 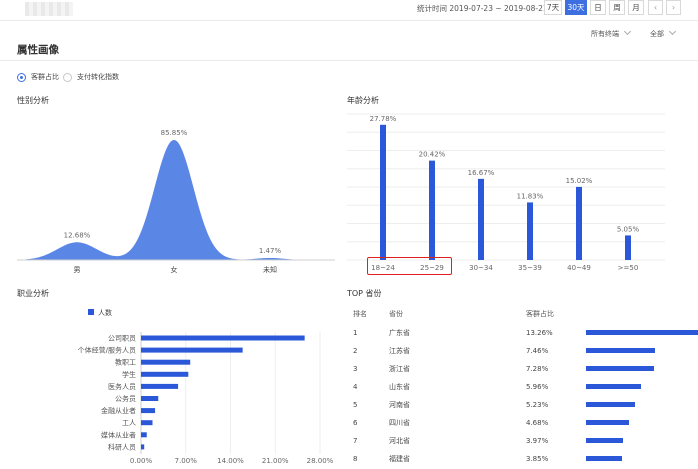 What do you see at coordinates (118, 410) in the screenshot?
I see `occupation-label: 金融从业者` at bounding box center [118, 410].